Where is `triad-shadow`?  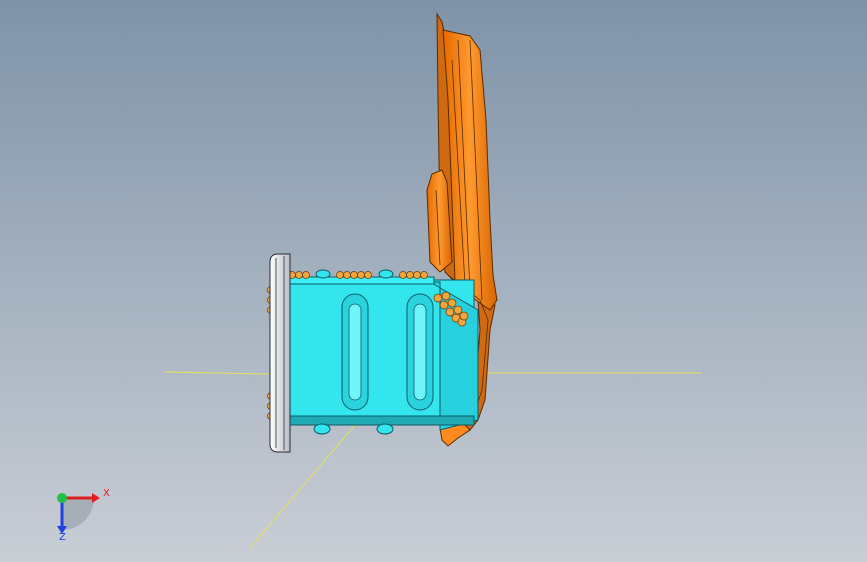 triad-shadow is located at coordinates (78, 514).